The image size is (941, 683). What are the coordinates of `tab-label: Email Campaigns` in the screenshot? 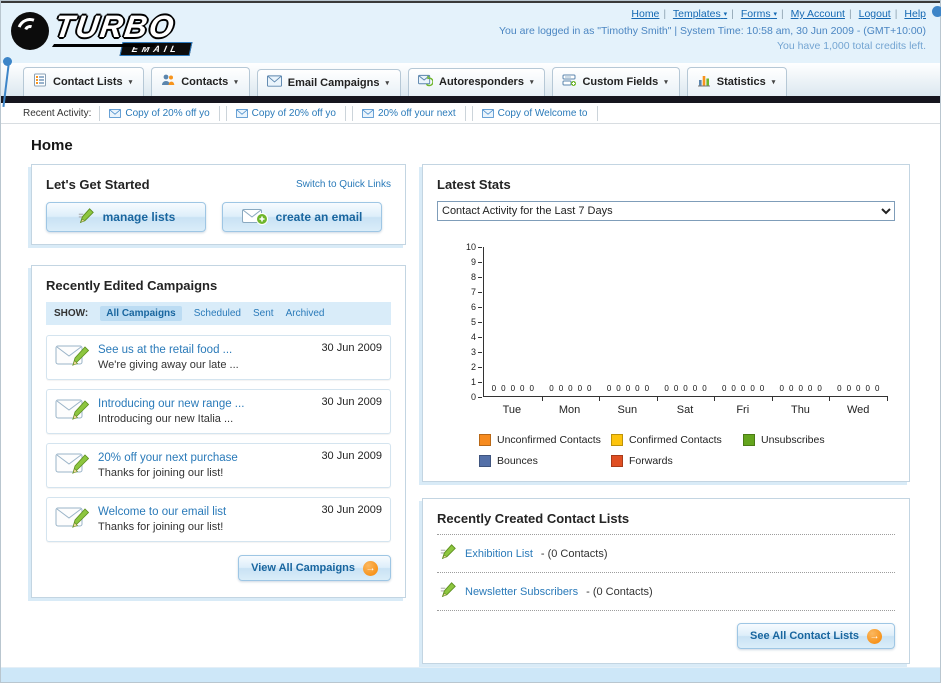 It's located at (333, 82).